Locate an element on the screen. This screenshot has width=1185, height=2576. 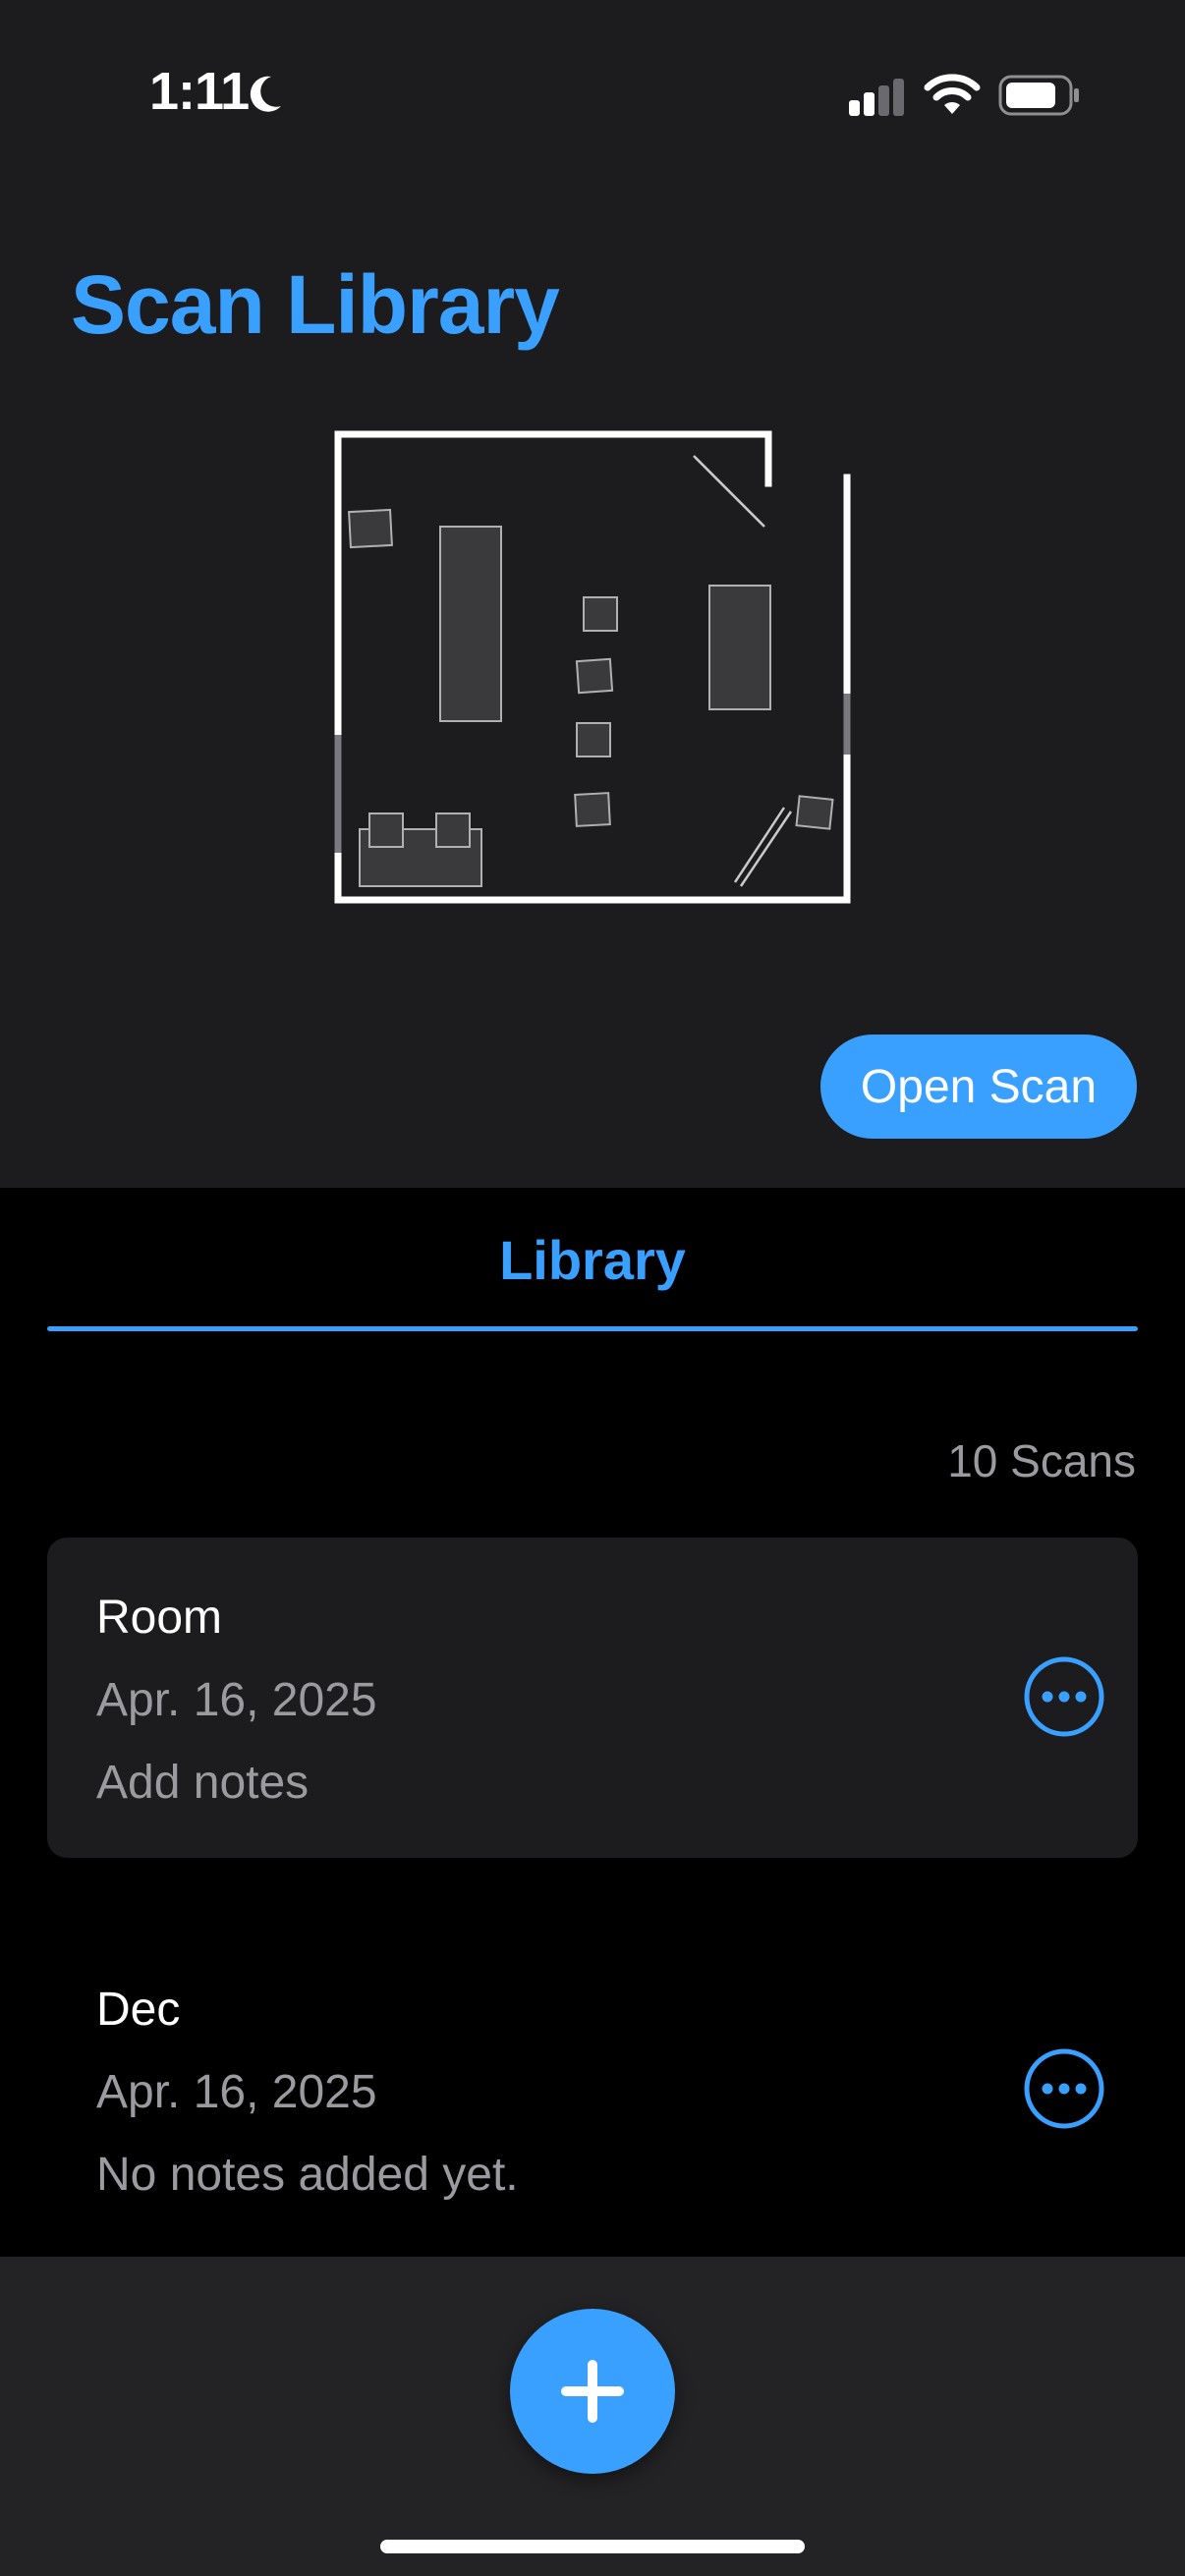
scan-list-item: Room Apr. 16, 2025 Add notes is located at coordinates (592, 1698).